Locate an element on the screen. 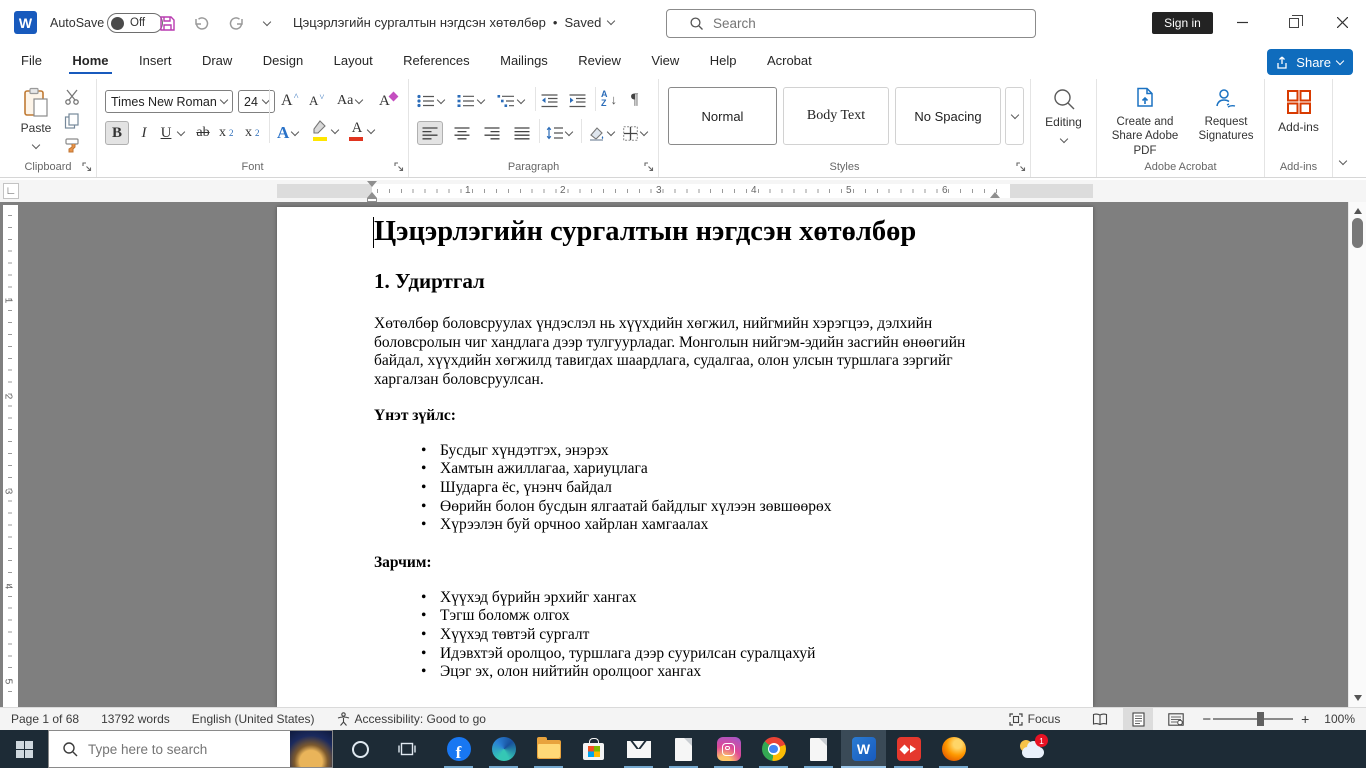 This screenshot has width=1366, height=768. taskbar-word-active: W is located at coordinates (863, 749).